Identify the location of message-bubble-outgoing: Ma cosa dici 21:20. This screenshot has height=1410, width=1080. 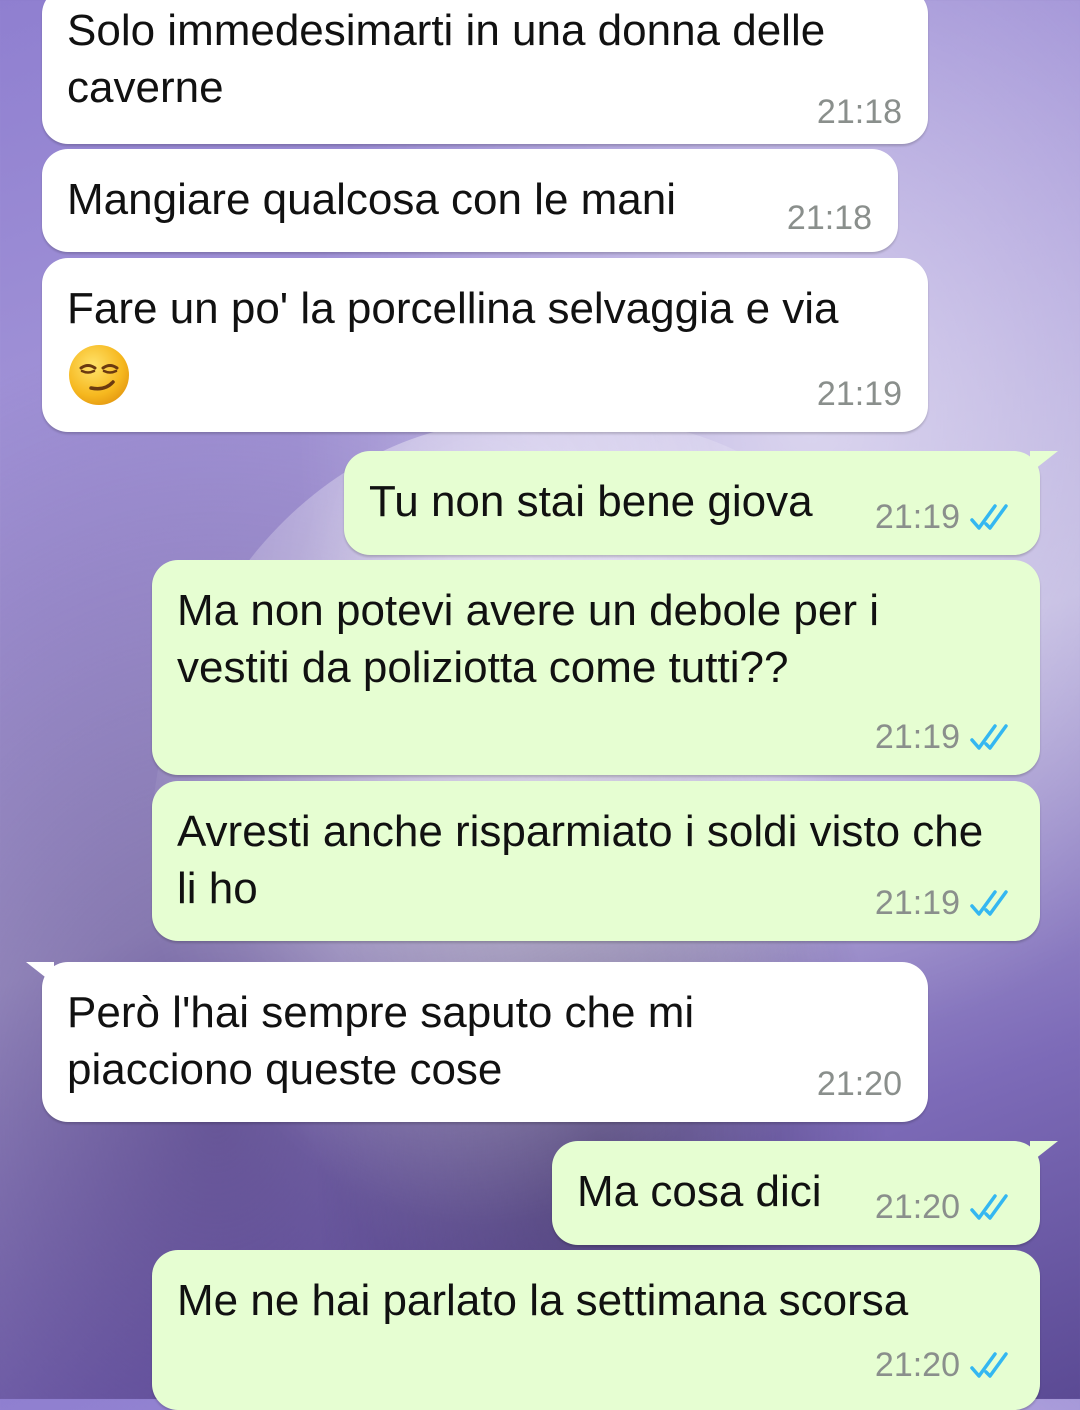
(805, 1193).